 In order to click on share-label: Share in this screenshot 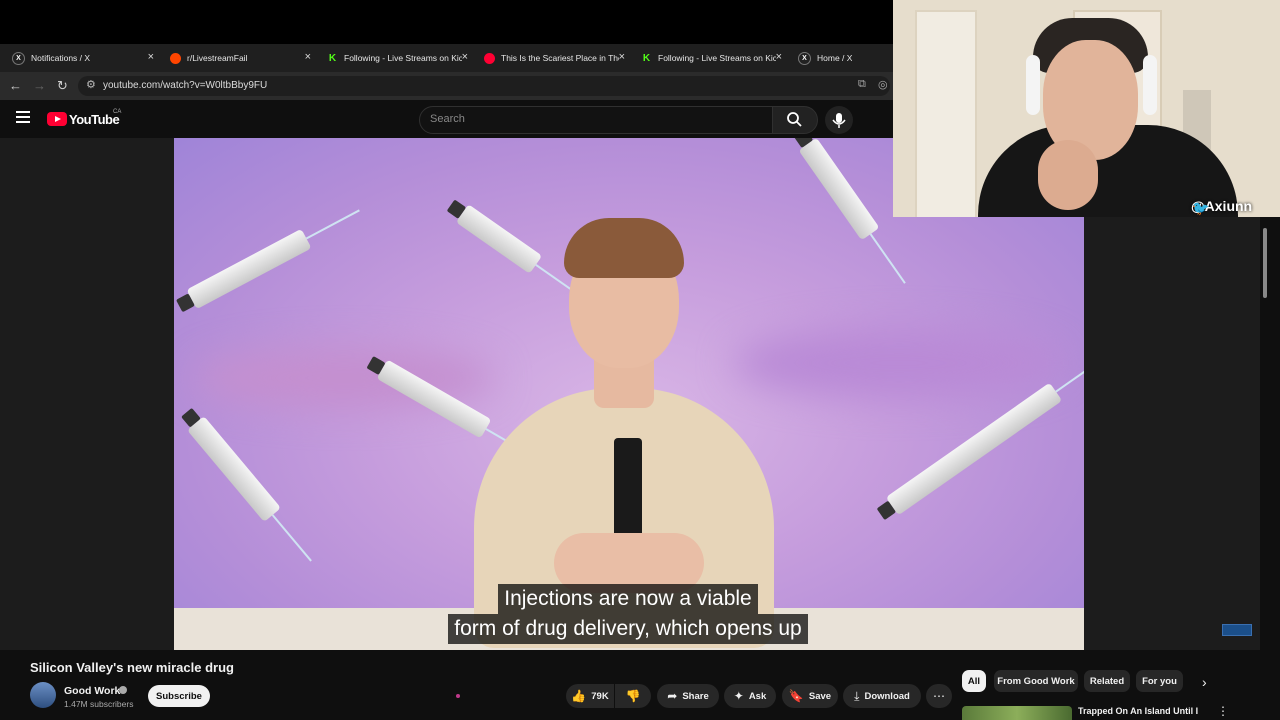, I will do `click(695, 696)`.